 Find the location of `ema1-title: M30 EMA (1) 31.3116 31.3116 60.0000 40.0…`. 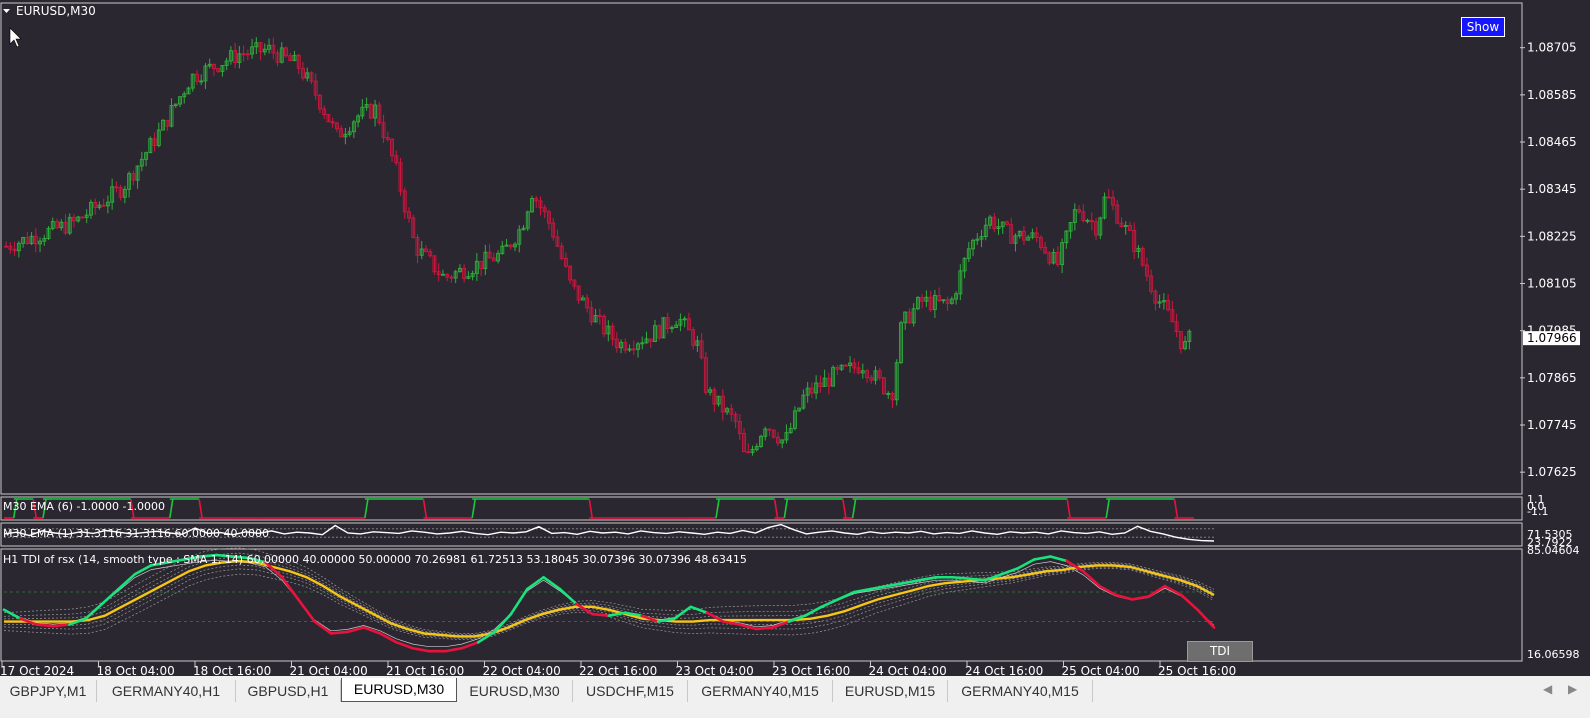

ema1-title: M30 EMA (1) 31.3116 31.3116 60.0000 40.0… is located at coordinates (136, 533).